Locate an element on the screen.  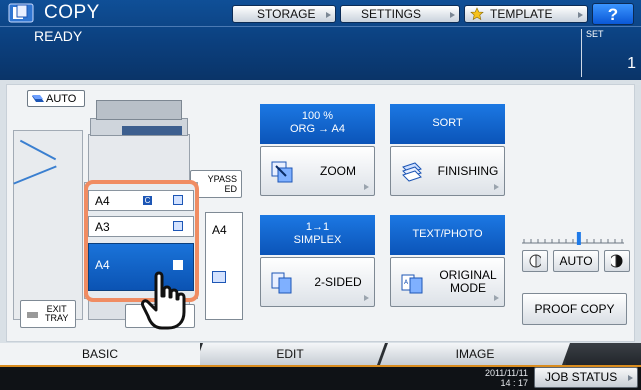
storage-button: STORAGE is located at coordinates (284, 14).